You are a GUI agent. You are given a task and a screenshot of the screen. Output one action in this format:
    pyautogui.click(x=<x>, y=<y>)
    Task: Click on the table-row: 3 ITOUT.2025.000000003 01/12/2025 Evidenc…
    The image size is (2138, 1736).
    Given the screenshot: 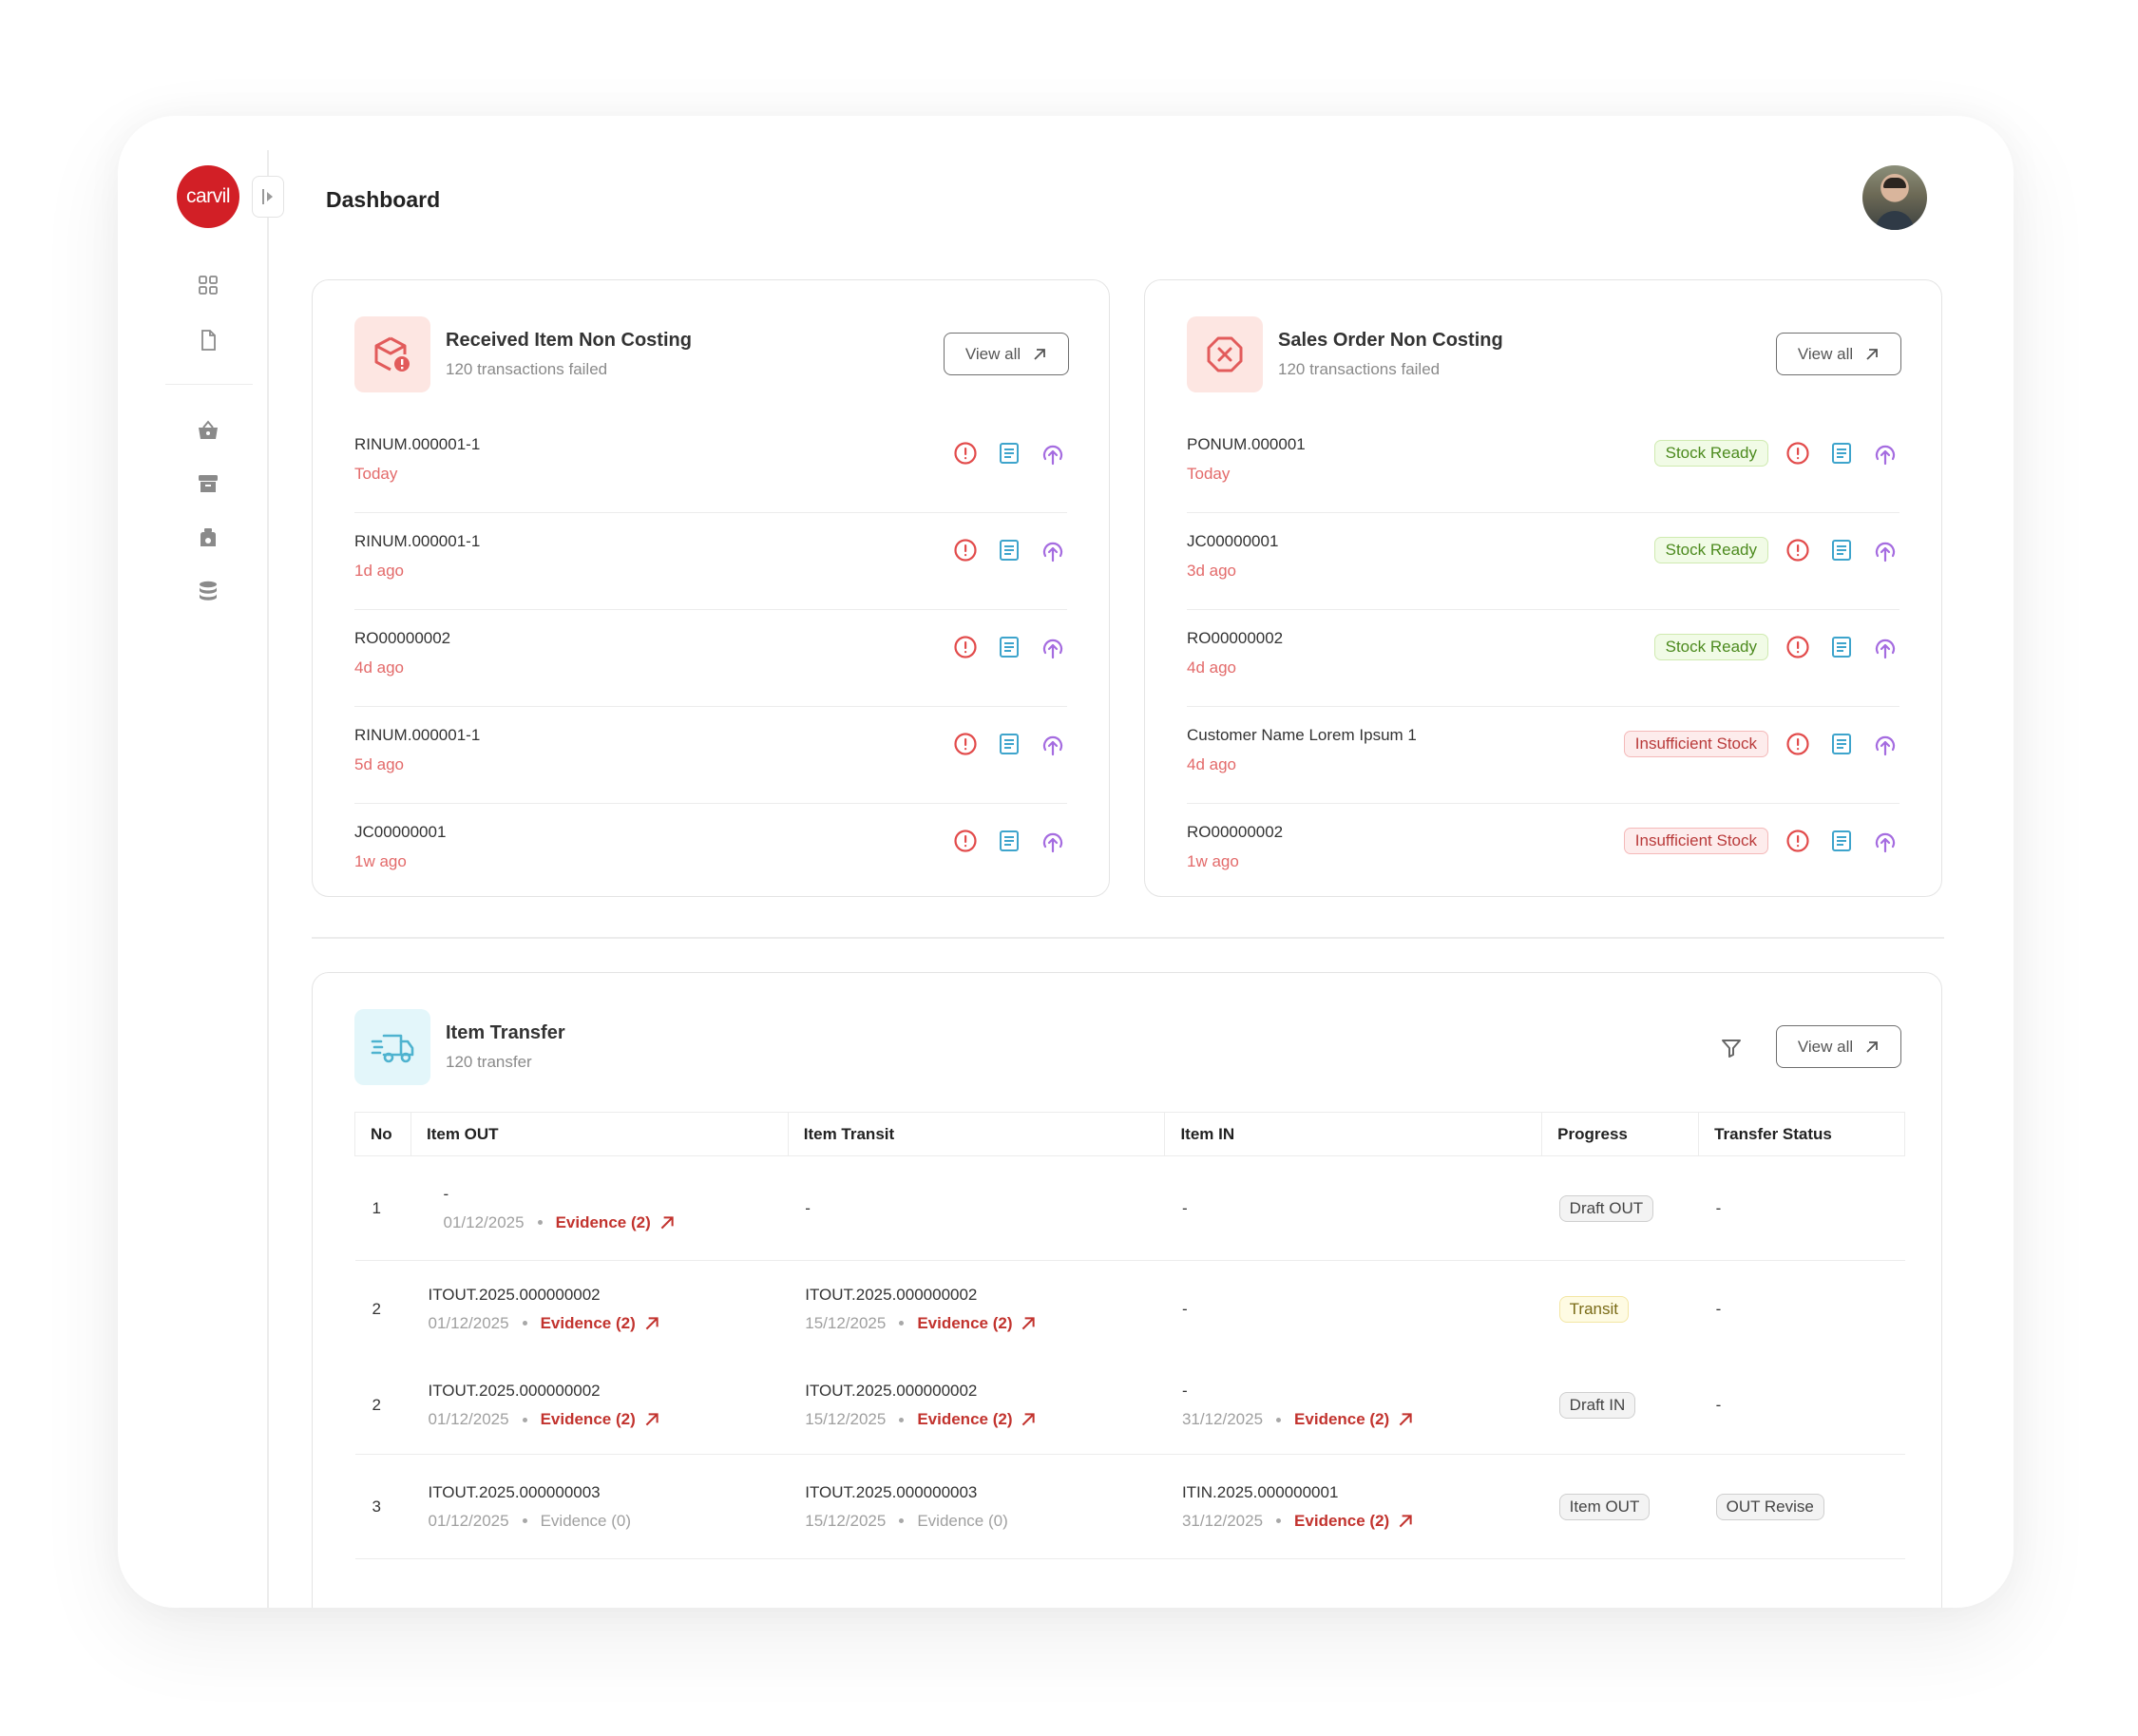 What is the action you would take?
    pyautogui.click(x=1129, y=1507)
    